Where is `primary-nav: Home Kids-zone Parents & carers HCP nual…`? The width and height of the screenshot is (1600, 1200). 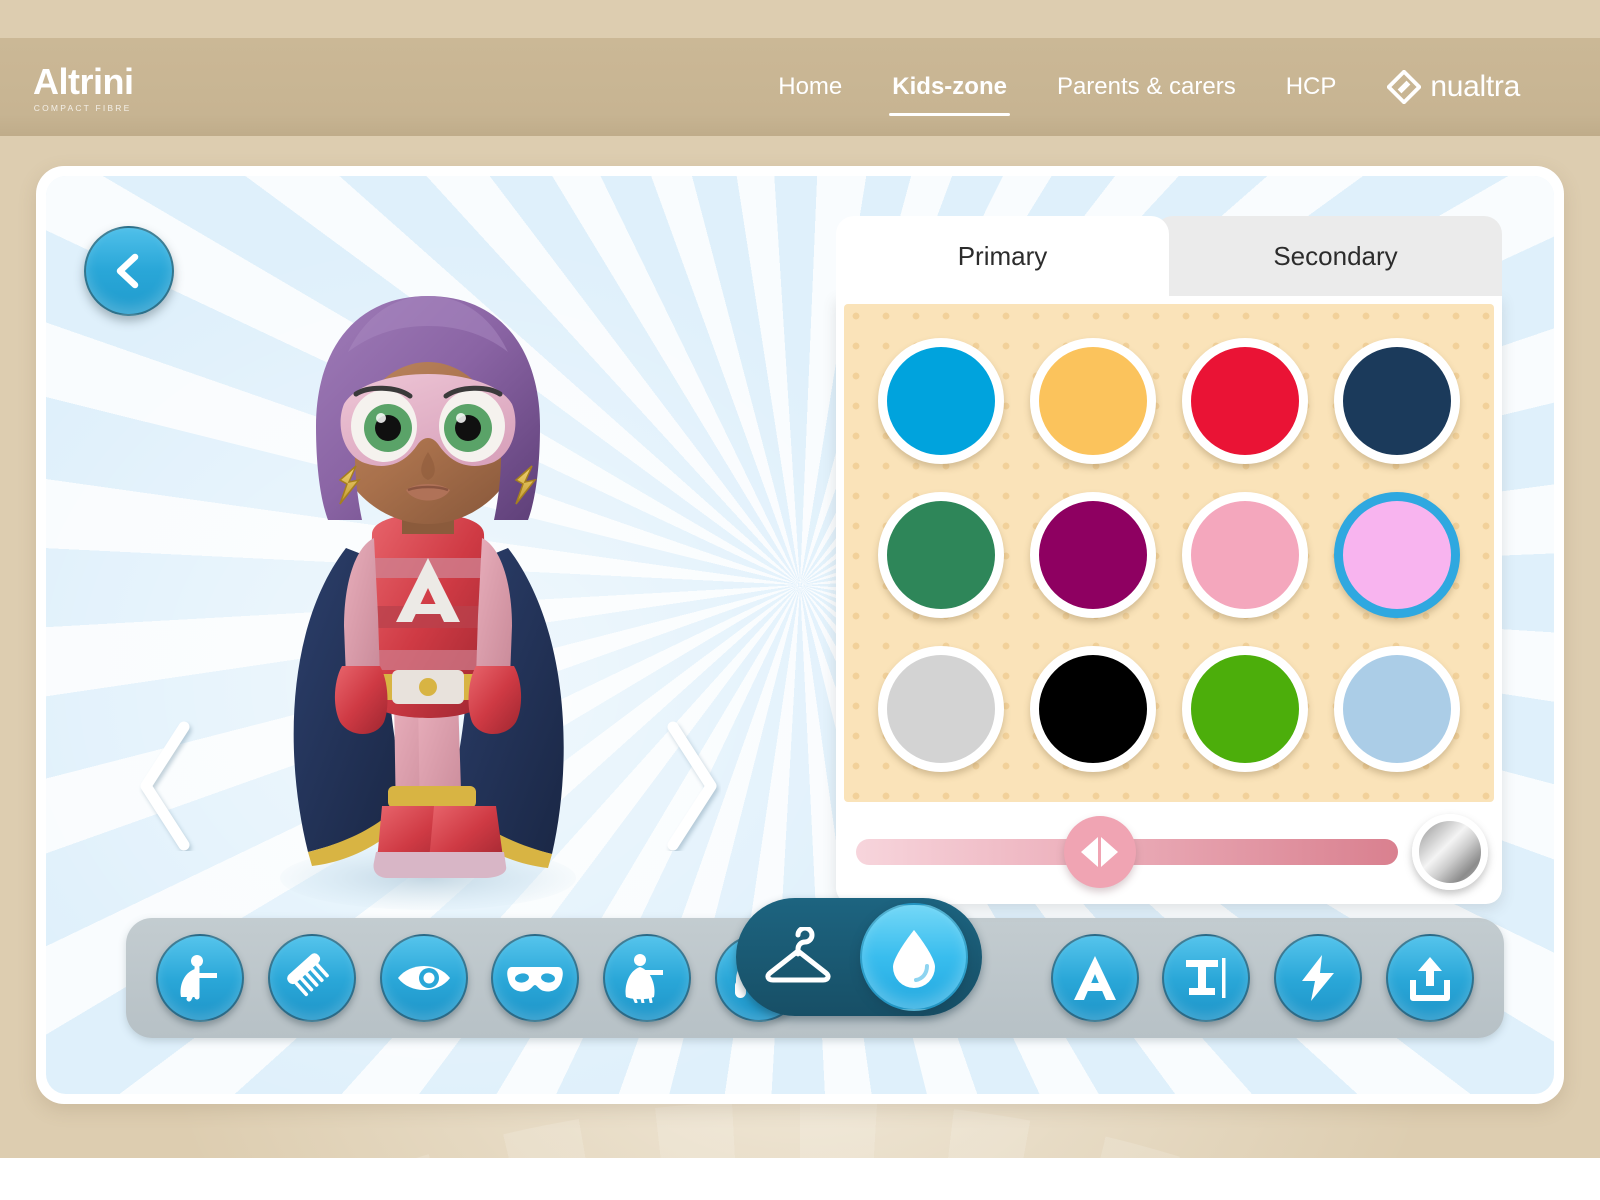 primary-nav: Home Kids-zone Parents & carers HCP nual… is located at coordinates (1136, 87).